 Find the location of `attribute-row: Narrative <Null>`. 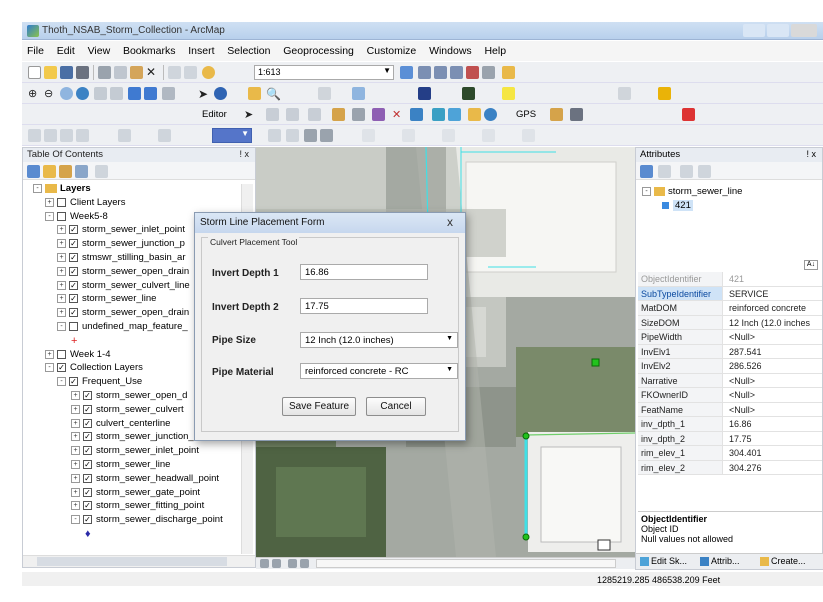

attribute-row: Narrative <Null> is located at coordinates (730, 380).